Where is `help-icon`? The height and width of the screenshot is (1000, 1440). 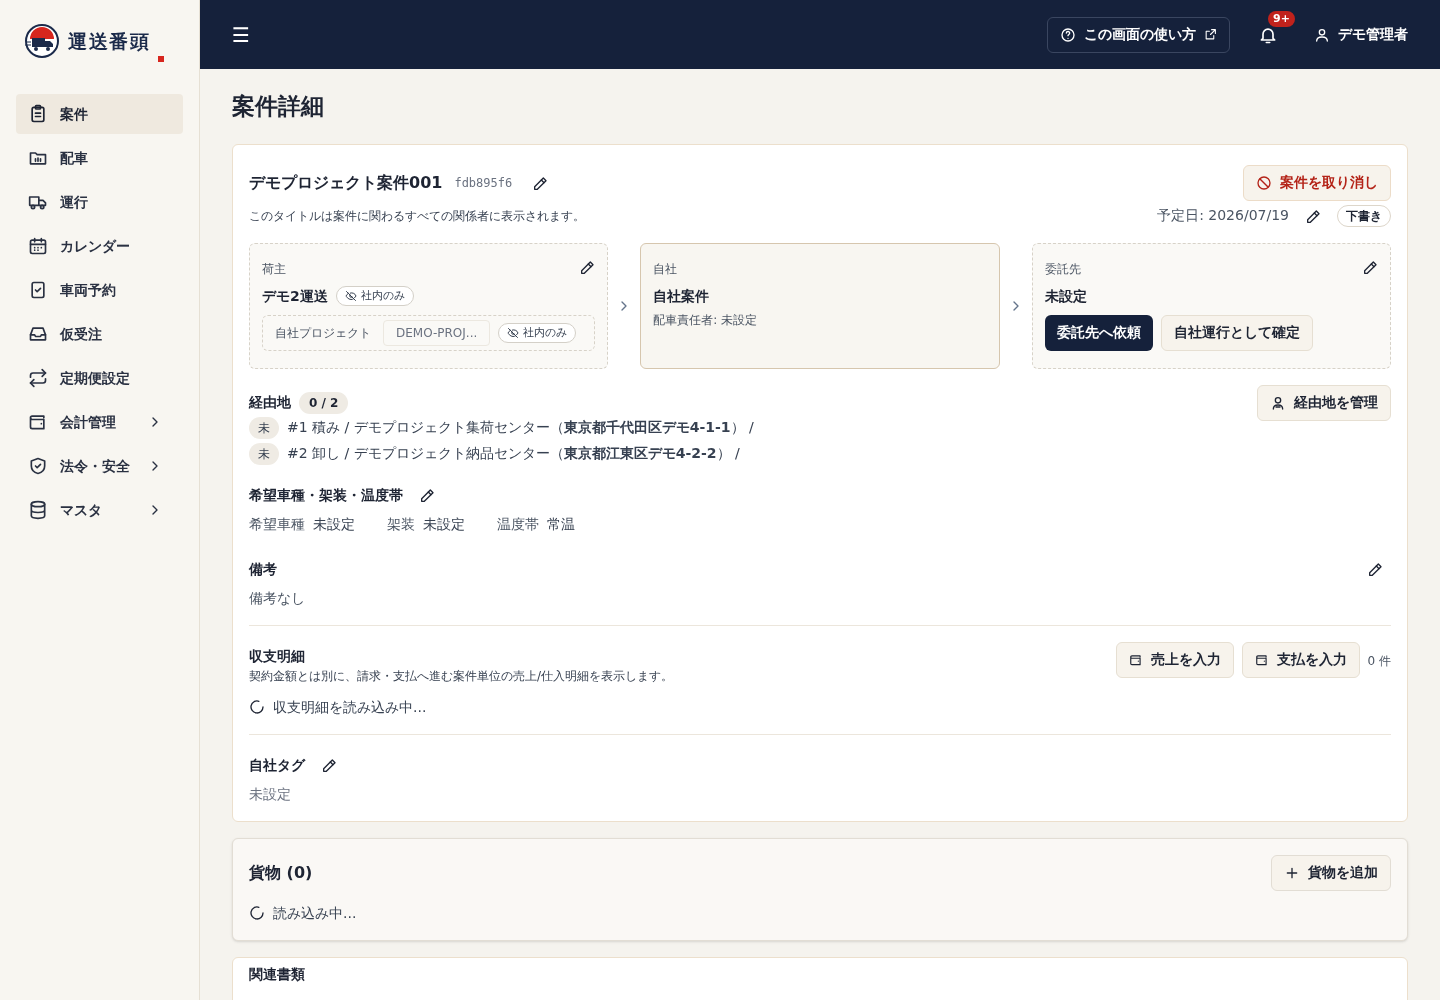 help-icon is located at coordinates (1068, 34).